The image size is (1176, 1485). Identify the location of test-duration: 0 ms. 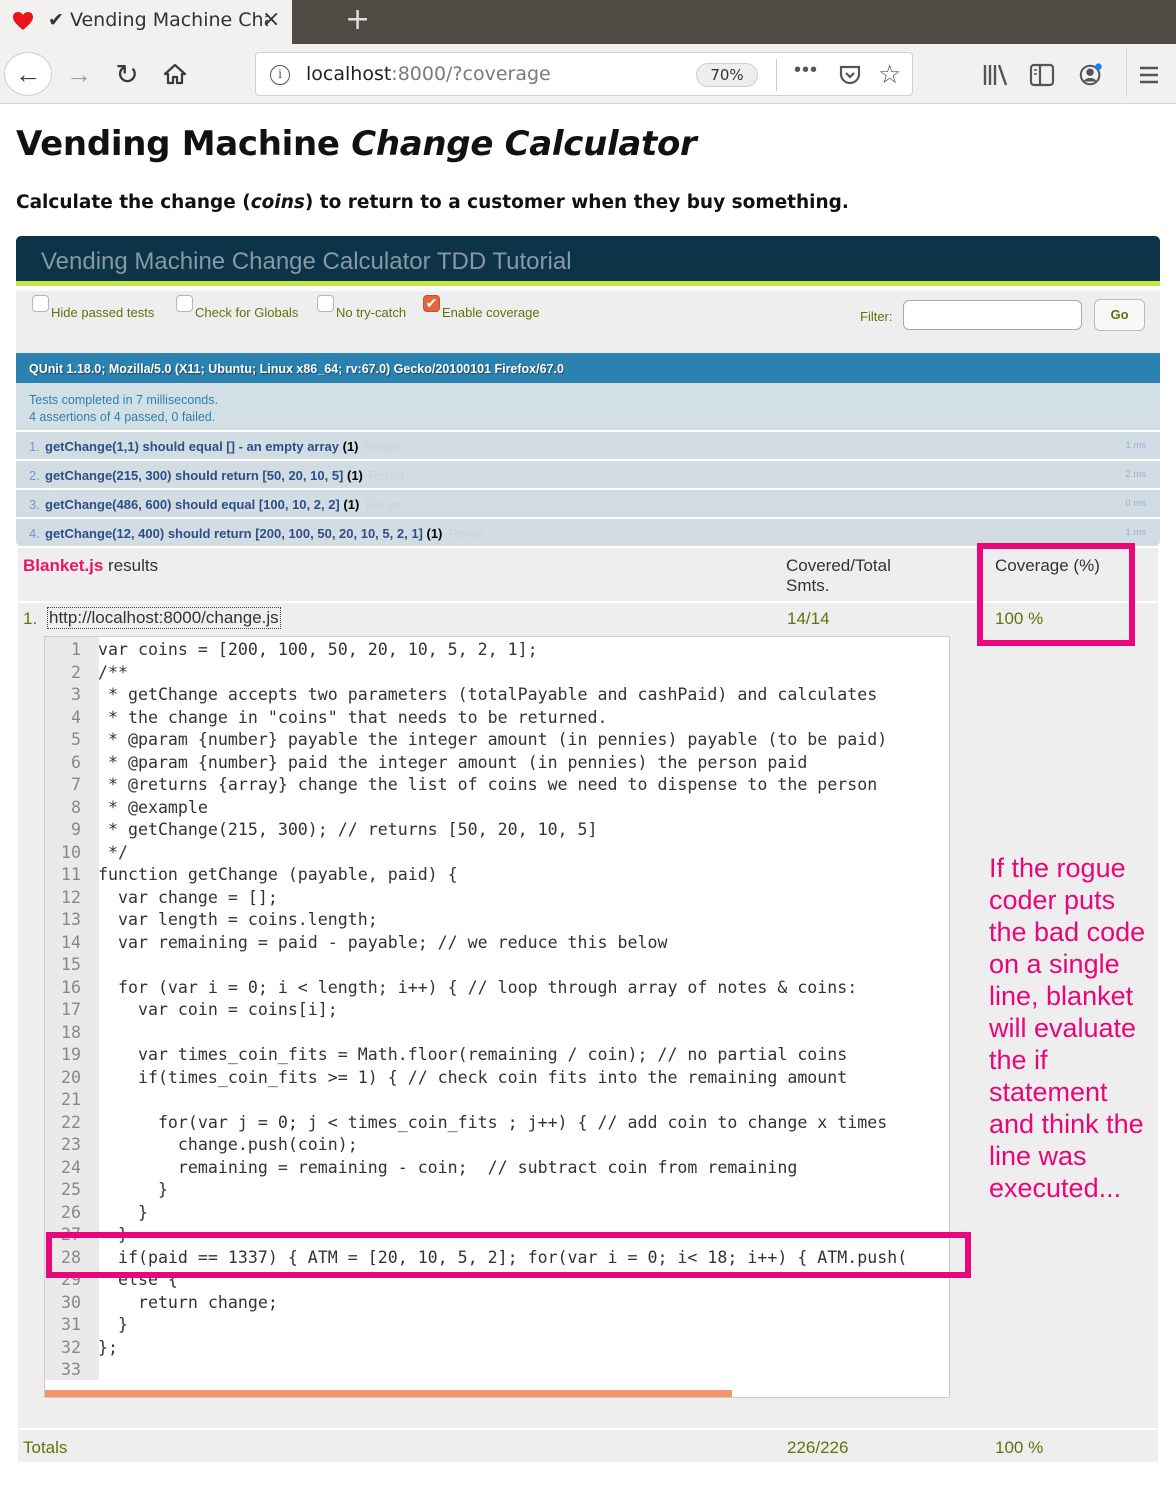
(1135, 503).